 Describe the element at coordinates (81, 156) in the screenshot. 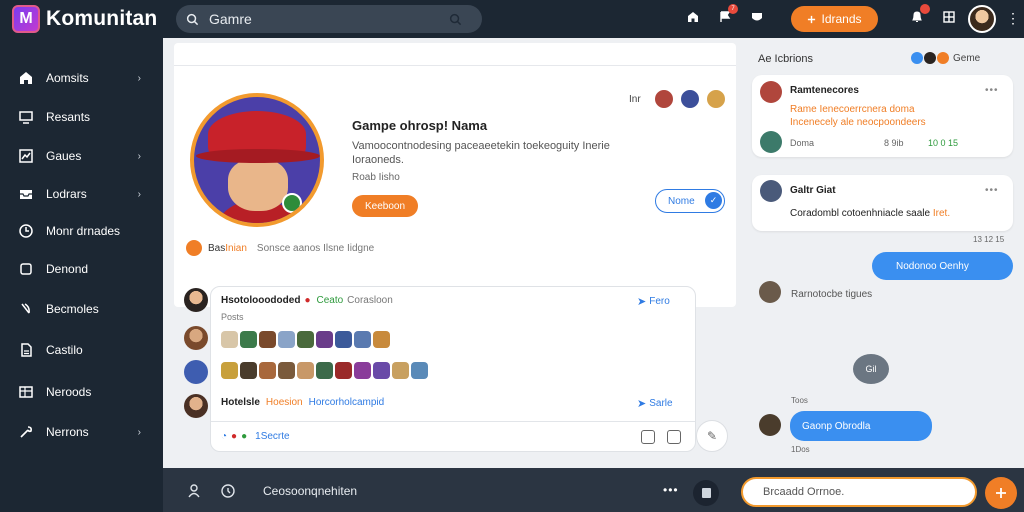

I see `sidebar-item-2: Gaues ›` at that location.